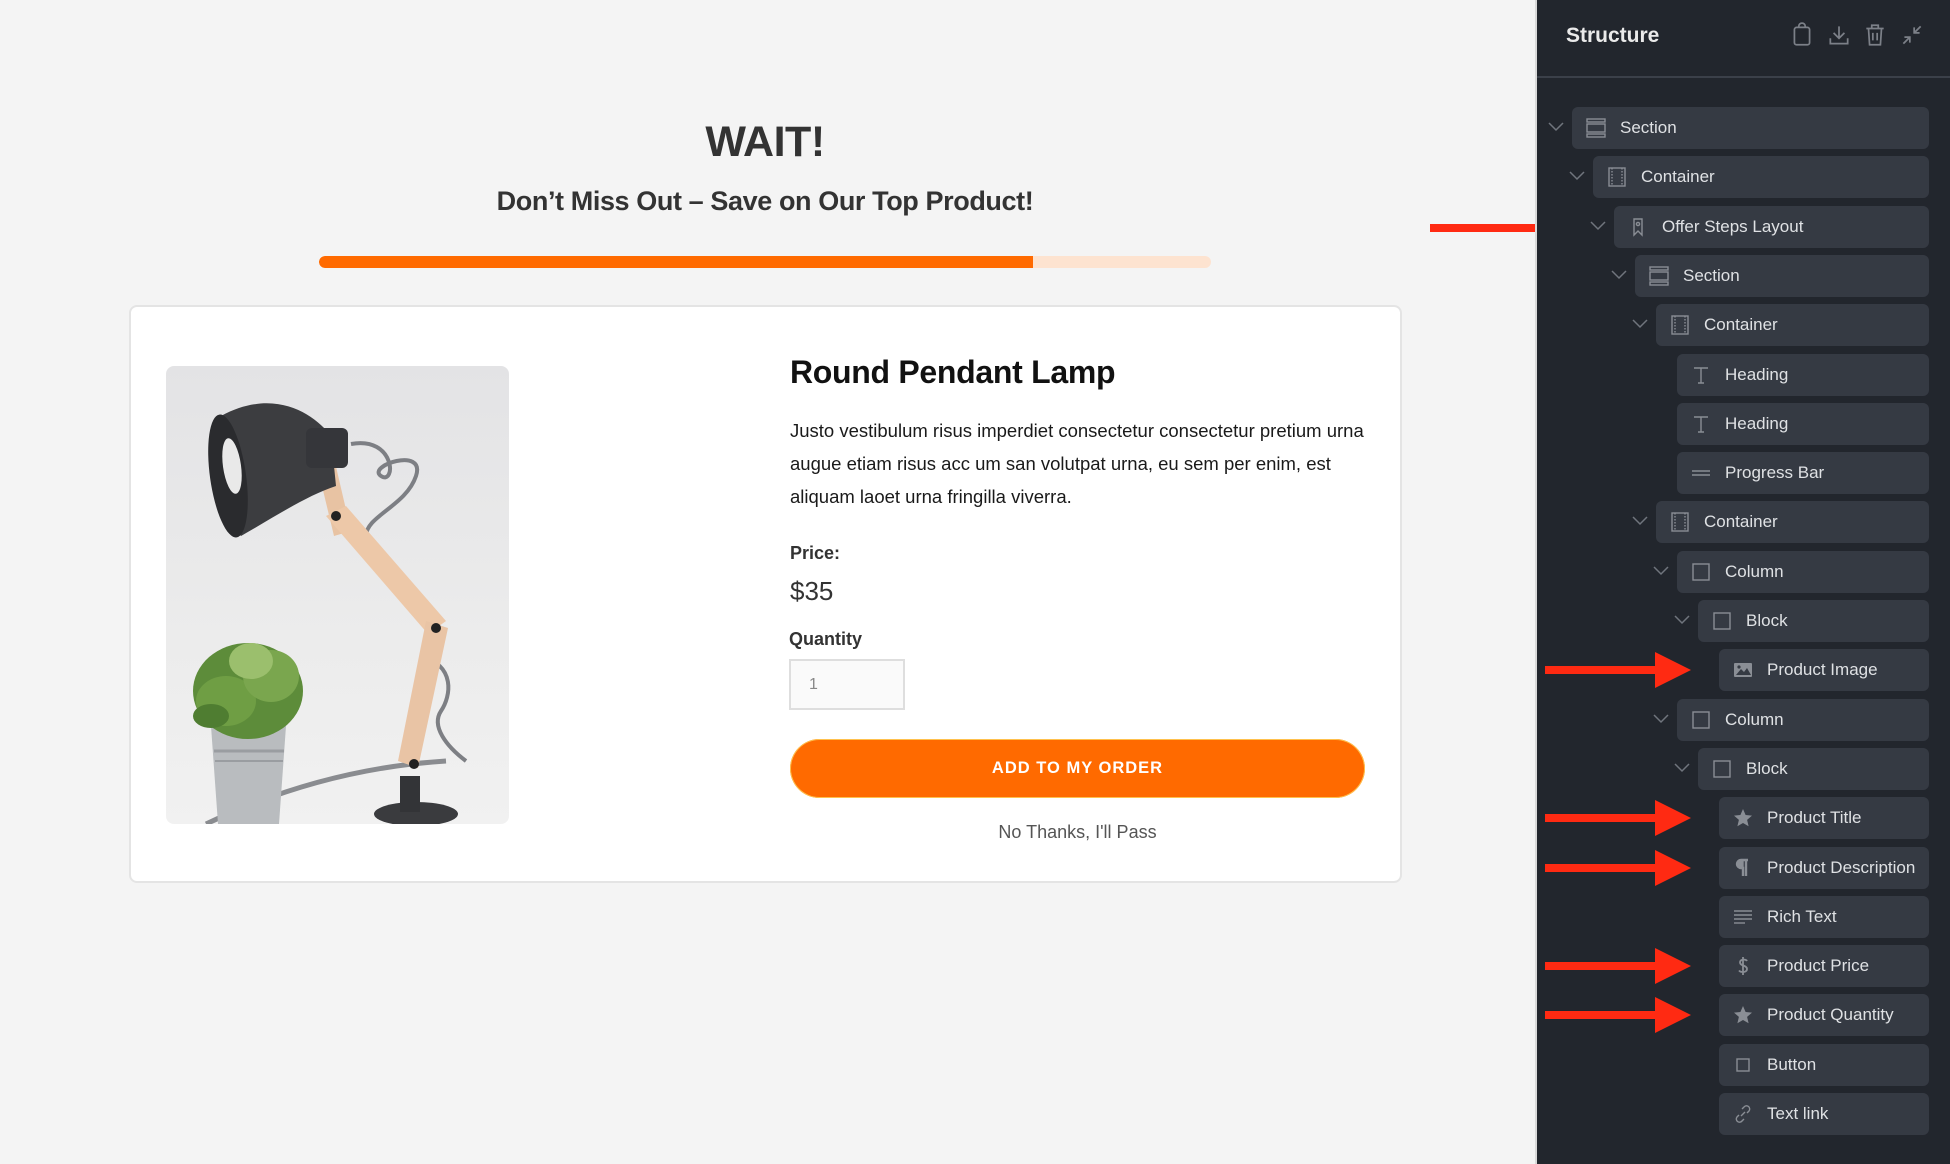 This screenshot has height=1164, width=1950. I want to click on link-icon, so click(1743, 1114).